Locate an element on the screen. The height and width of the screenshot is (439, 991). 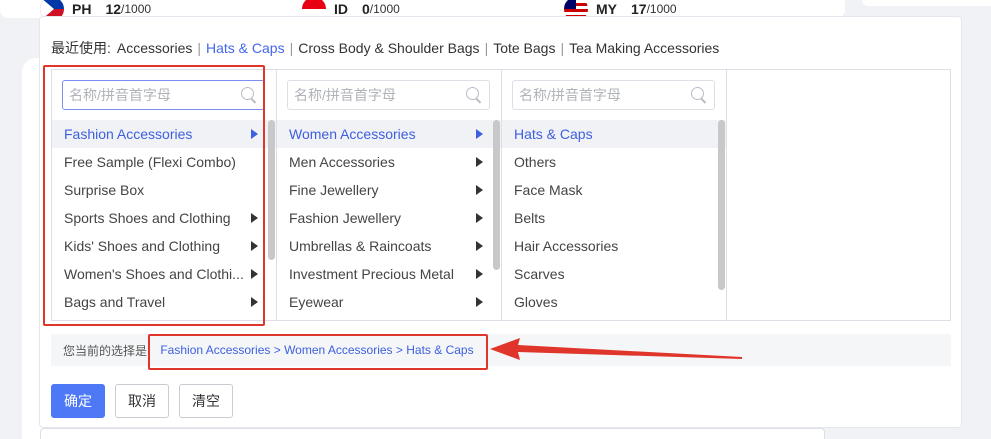
category-option: Free Sample (Flexi Combo) is located at coordinates (164, 162).